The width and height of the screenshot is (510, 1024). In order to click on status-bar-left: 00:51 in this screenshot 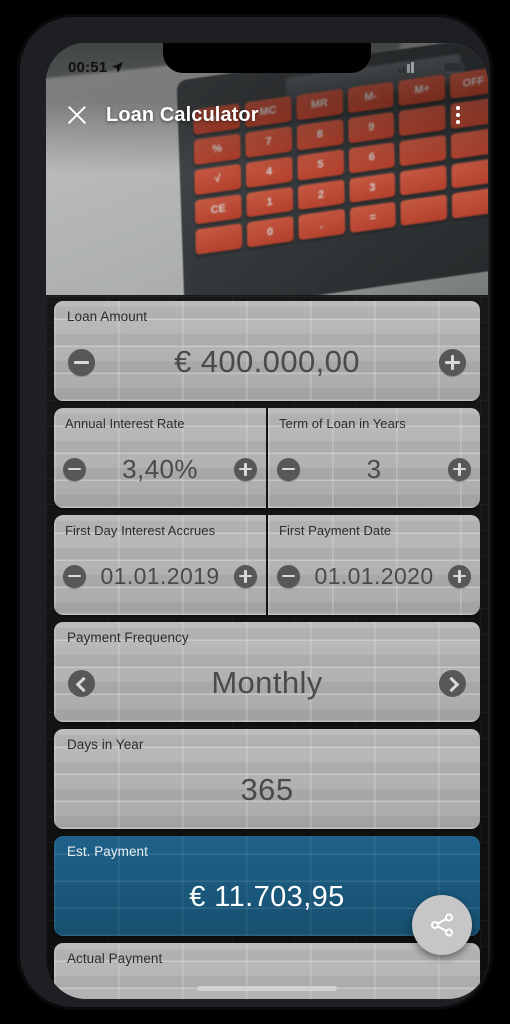, I will do `click(96, 65)`.